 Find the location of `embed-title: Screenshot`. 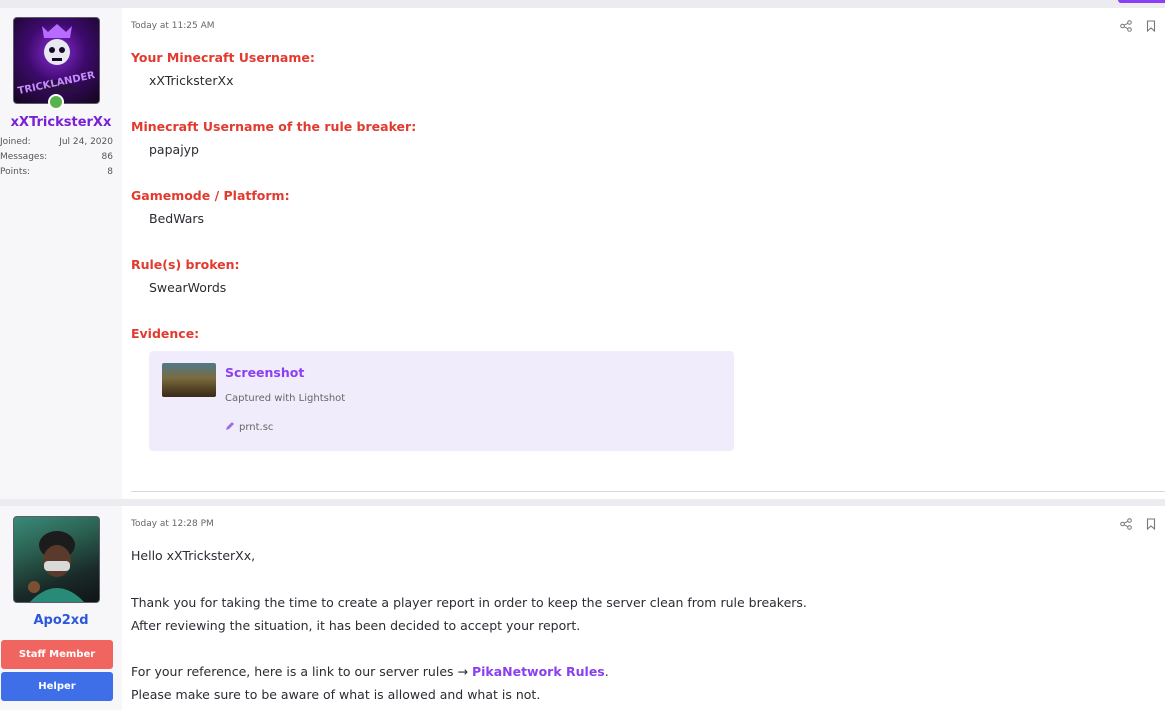

embed-title: Screenshot is located at coordinates (264, 372).